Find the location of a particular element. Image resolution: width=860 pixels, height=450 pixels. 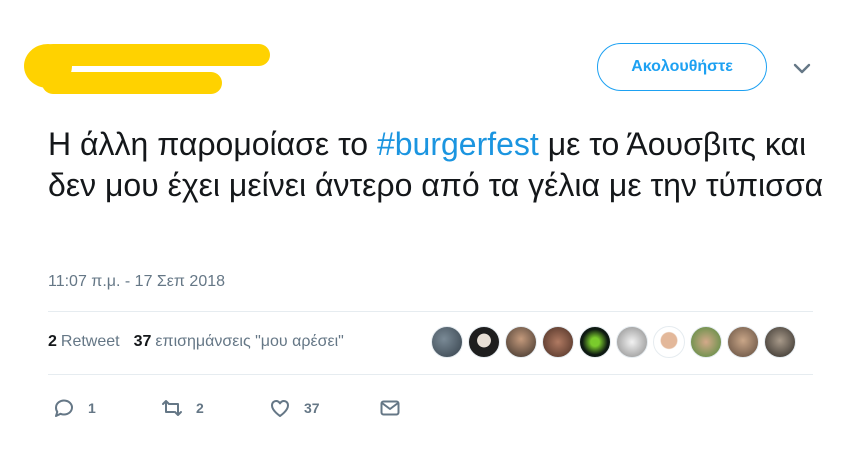

retweet-count: 2 is located at coordinates (200, 408).